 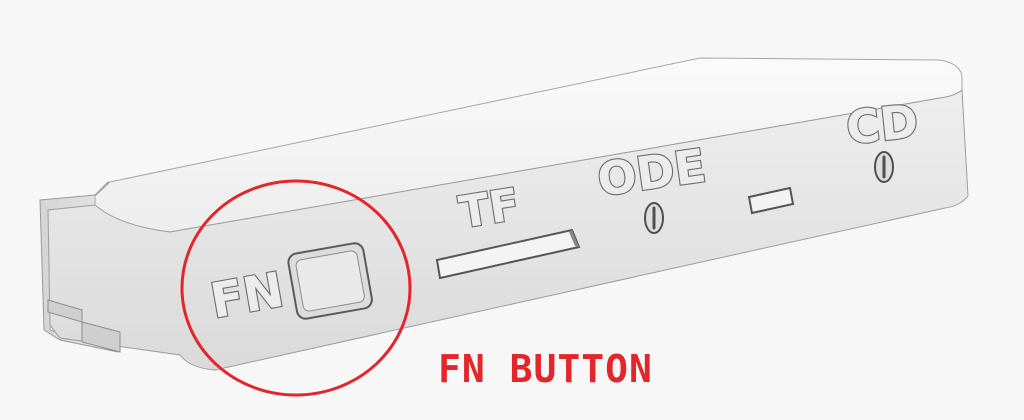 What do you see at coordinates (545, 369) in the screenshot?
I see `callout-label: FN BUTTON` at bounding box center [545, 369].